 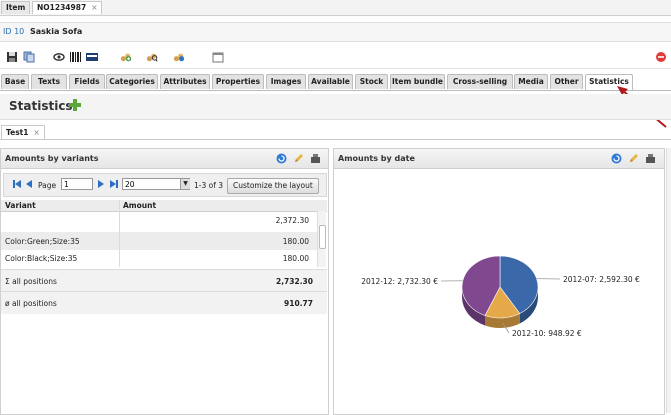 I want to click on total-value: 2,732.30, so click(x=294, y=281).